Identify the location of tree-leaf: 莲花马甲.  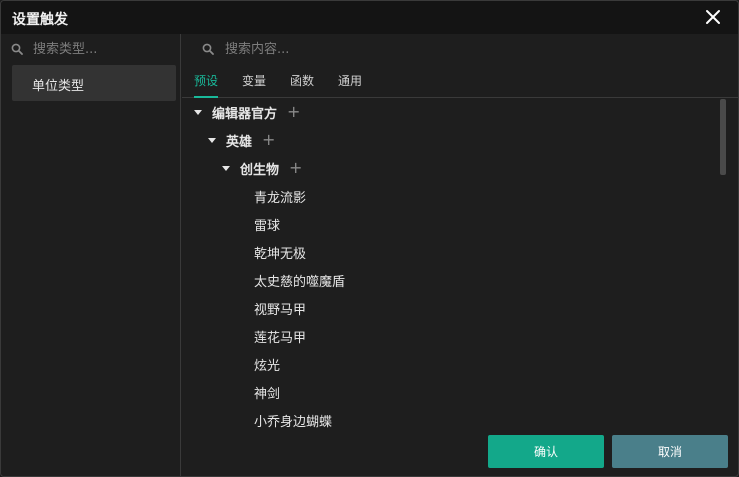
(280, 336).